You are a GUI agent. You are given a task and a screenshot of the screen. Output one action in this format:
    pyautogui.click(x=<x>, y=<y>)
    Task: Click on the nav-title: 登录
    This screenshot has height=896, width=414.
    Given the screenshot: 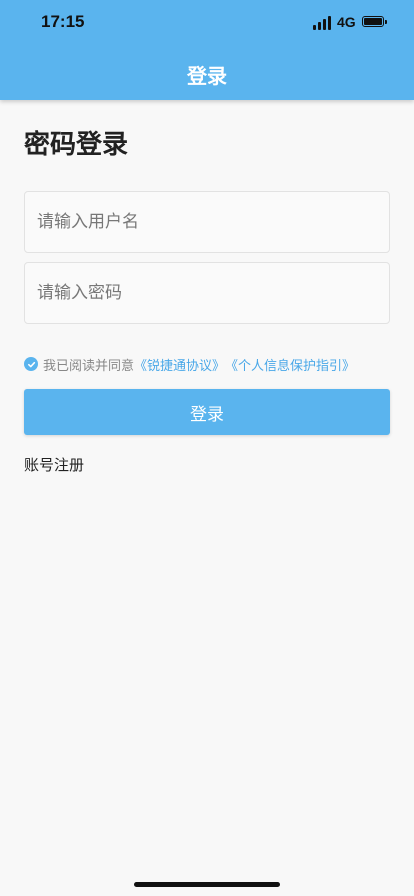 What is the action you would take?
    pyautogui.click(x=207, y=76)
    